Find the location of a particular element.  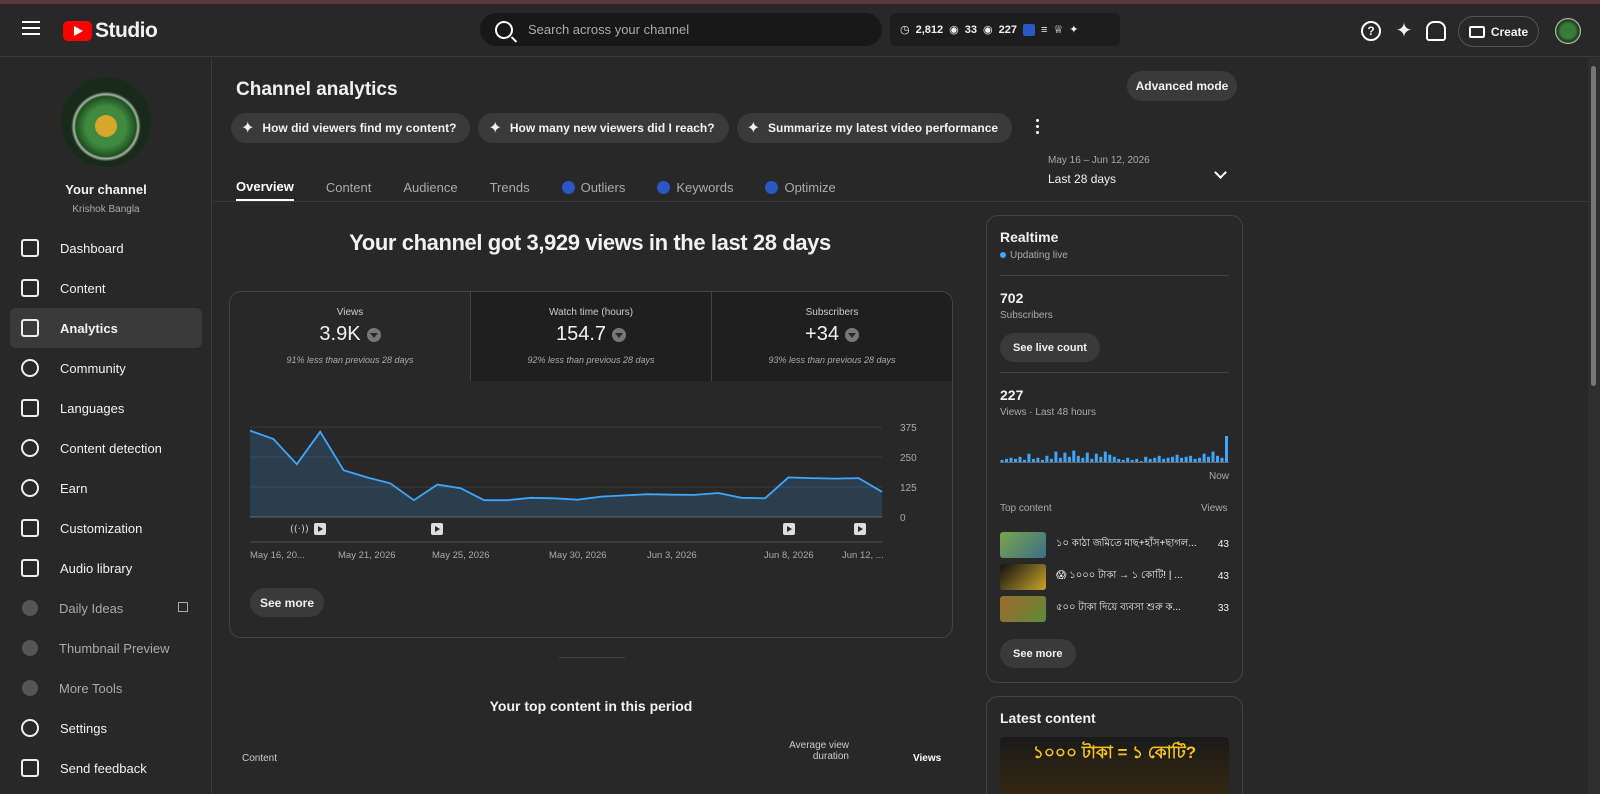

tab-label: Audience is located at coordinates (430, 187).